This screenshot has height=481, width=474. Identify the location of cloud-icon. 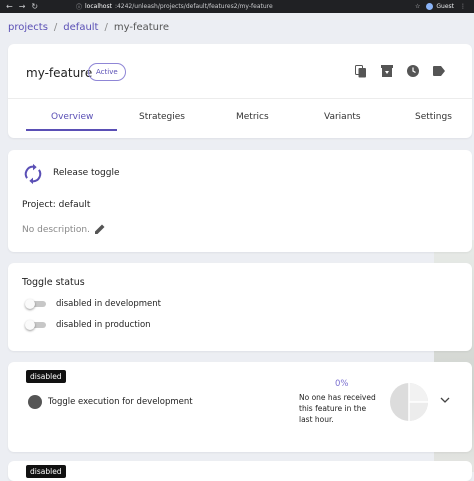
(35, 402).